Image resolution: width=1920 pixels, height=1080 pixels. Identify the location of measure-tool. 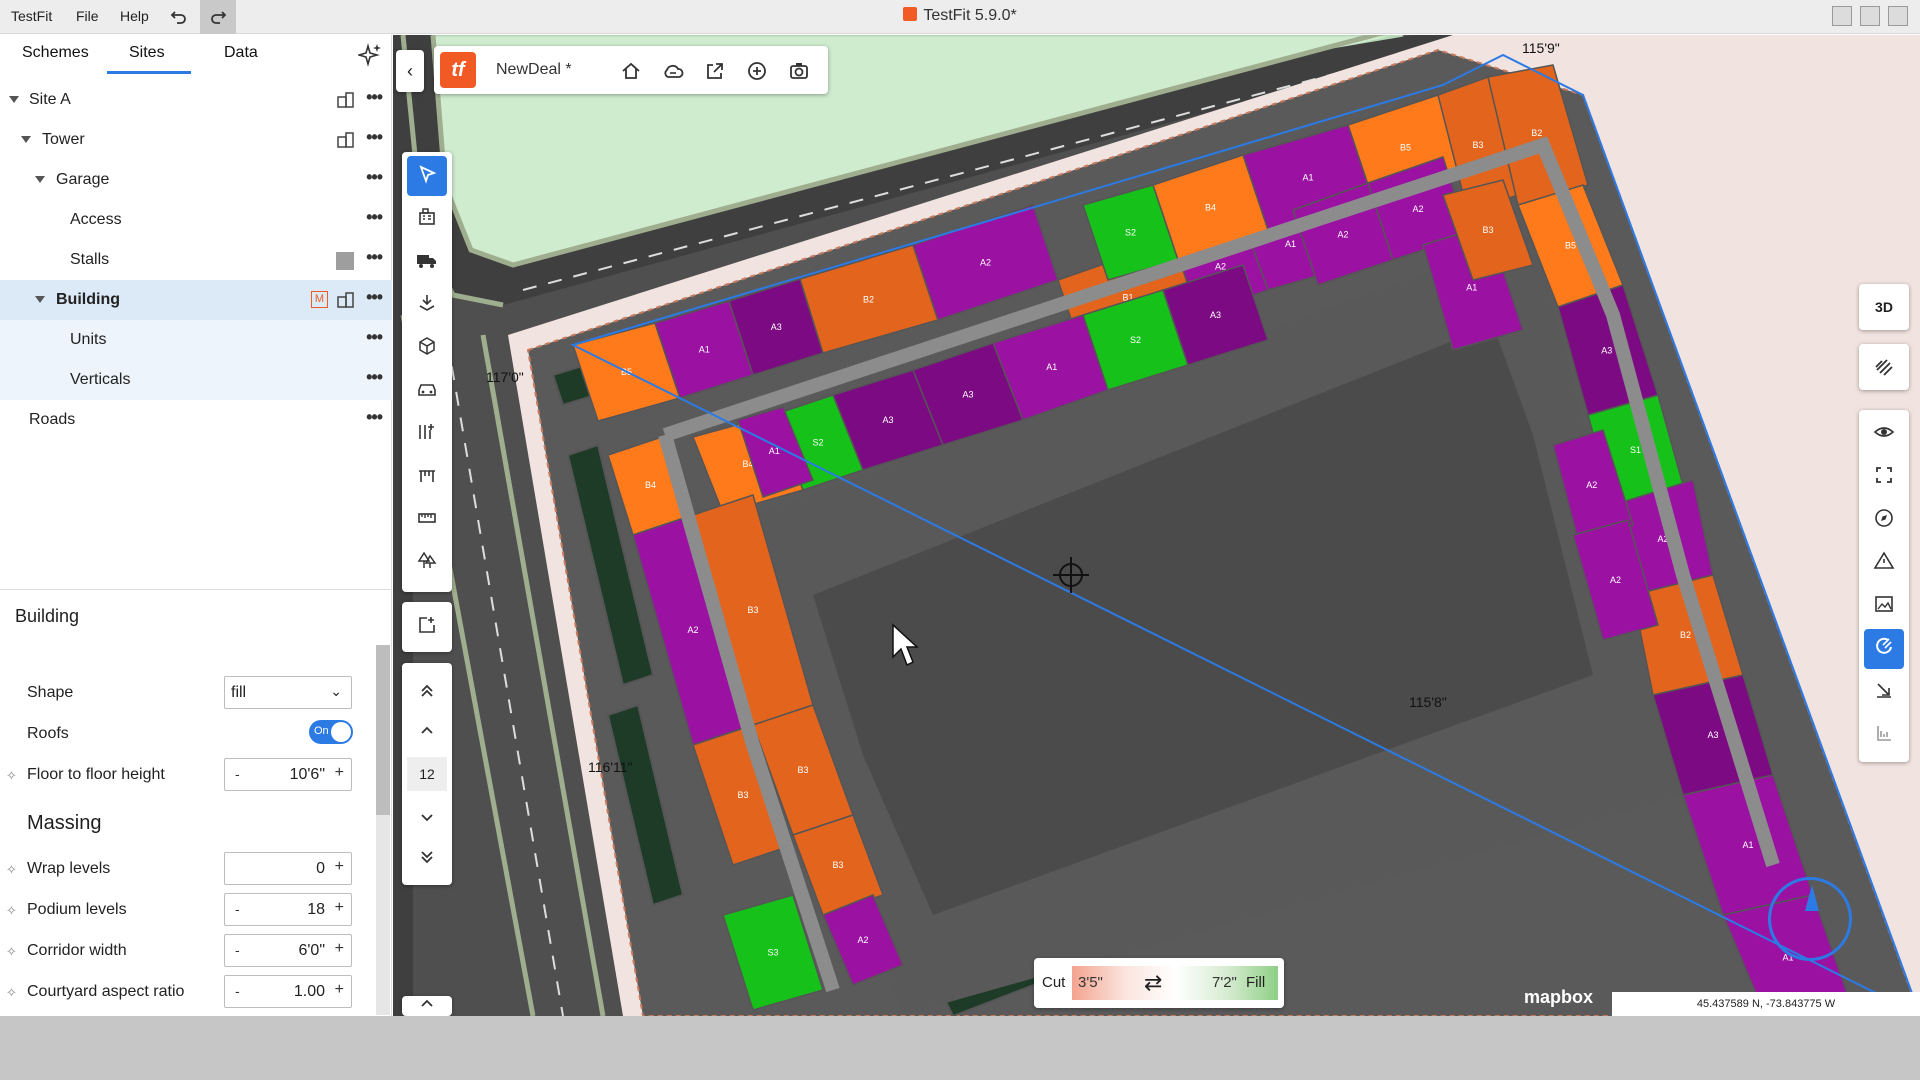
(427, 520).